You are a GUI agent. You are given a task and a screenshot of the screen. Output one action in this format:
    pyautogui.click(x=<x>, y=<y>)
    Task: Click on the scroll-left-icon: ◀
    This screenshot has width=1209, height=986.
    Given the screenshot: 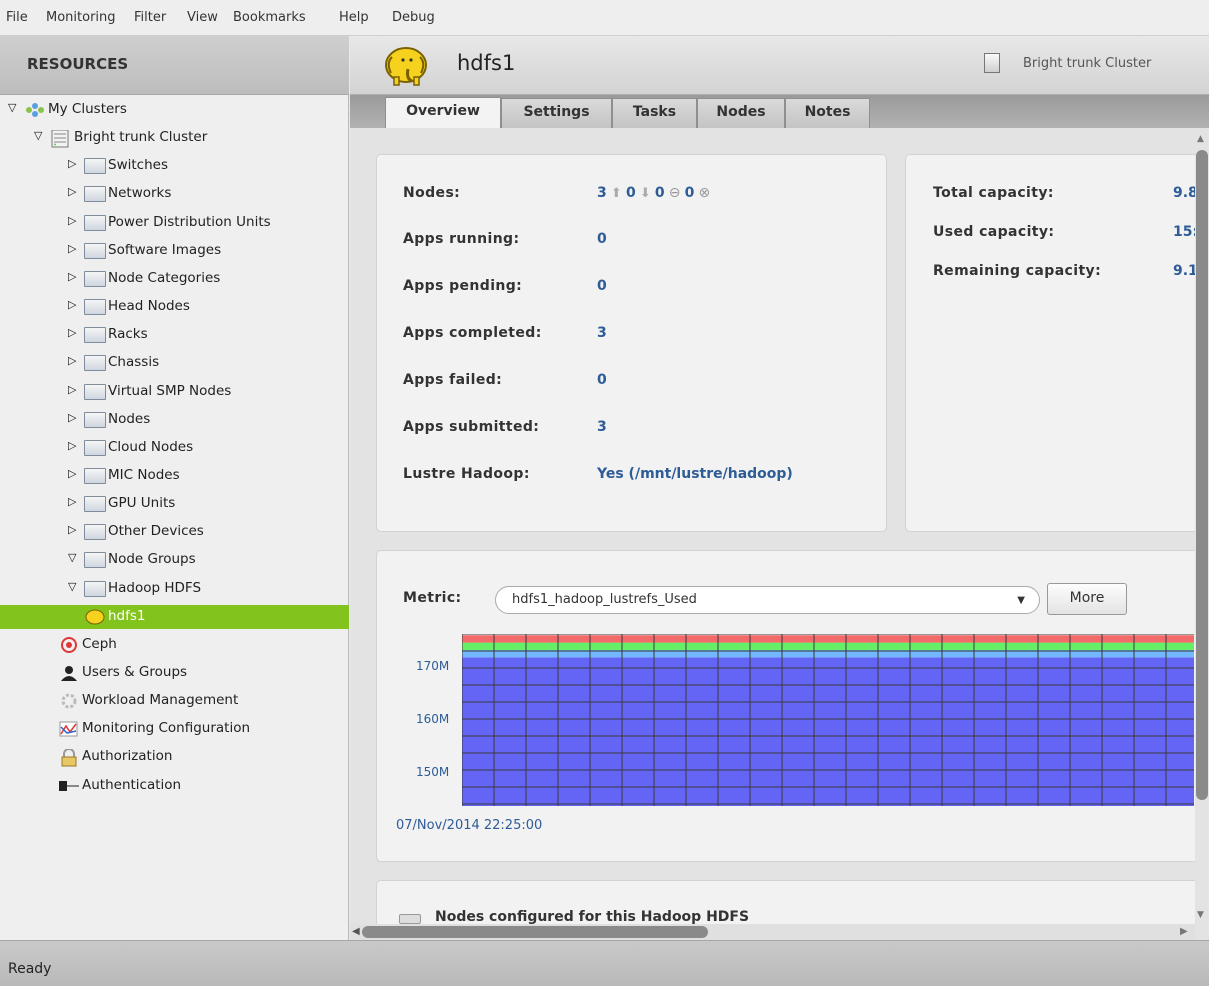 What is the action you would take?
    pyautogui.click(x=356, y=931)
    